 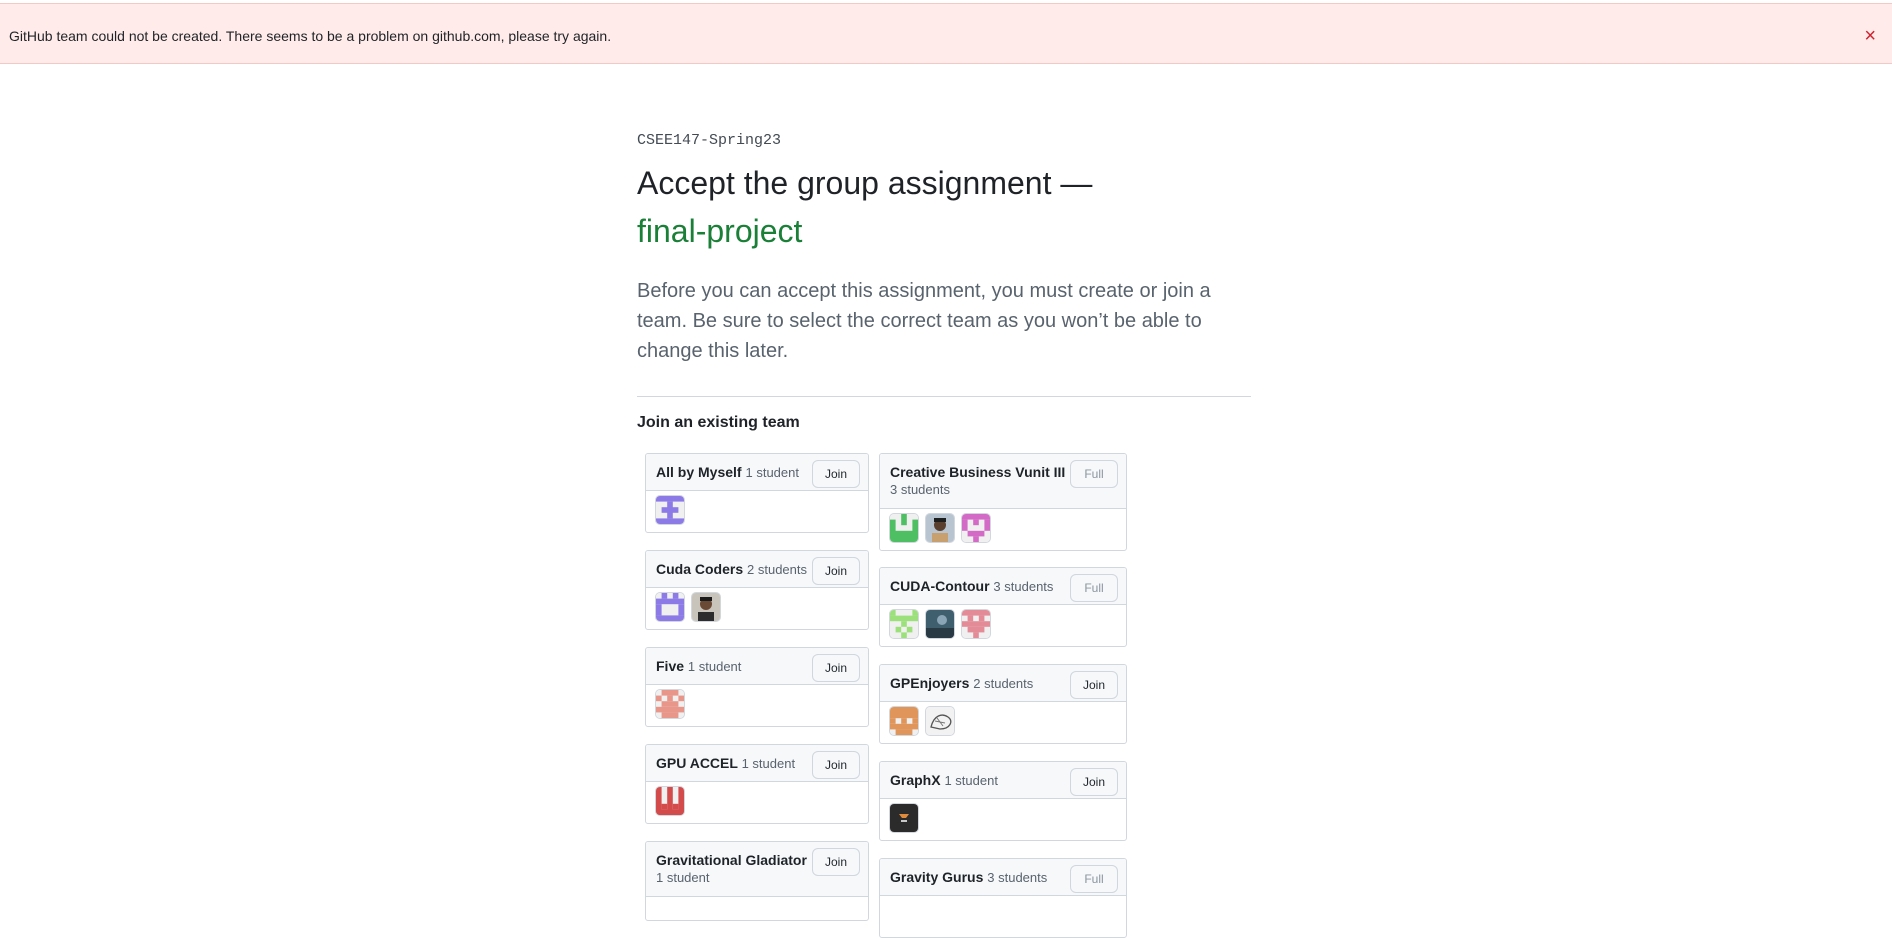 What do you see at coordinates (731, 868) in the screenshot?
I see `team-name: Gravitational Gladiator 1 student` at bounding box center [731, 868].